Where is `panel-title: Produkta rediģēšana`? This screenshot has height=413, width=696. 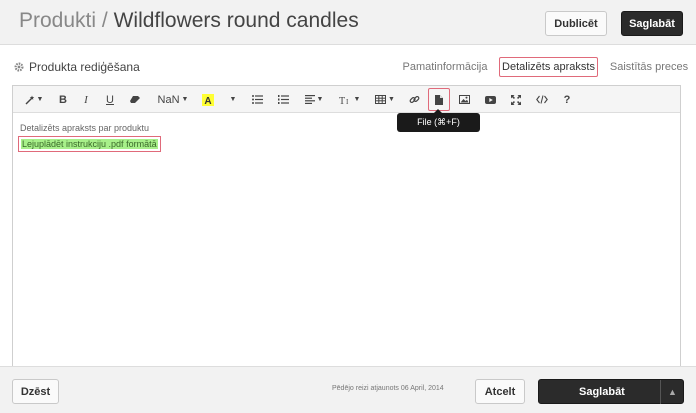
panel-title: Produkta rediģēšana is located at coordinates (77, 67).